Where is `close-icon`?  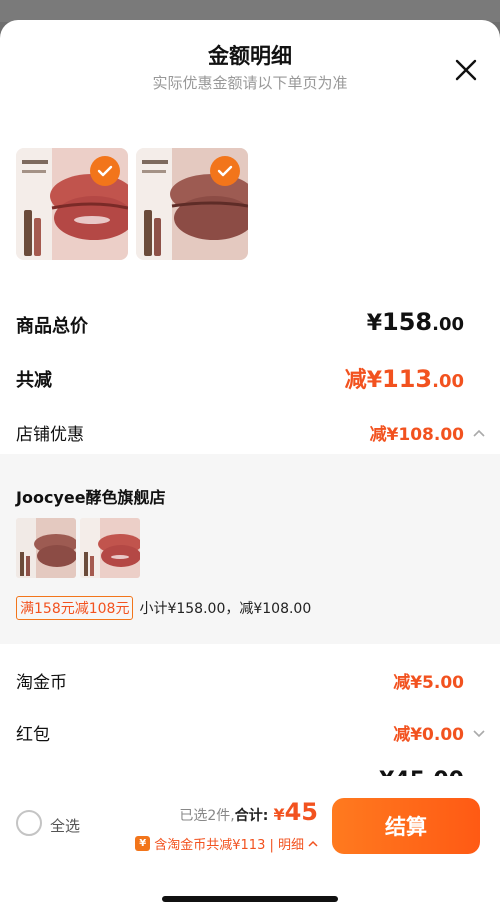 close-icon is located at coordinates (466, 70).